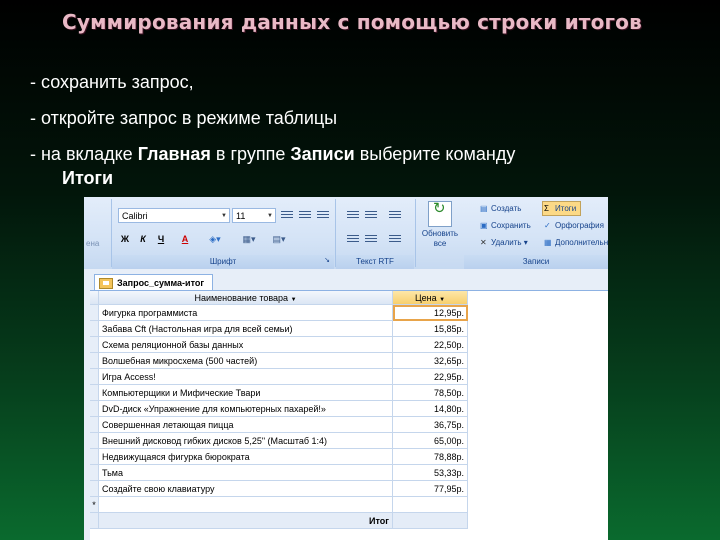 The width and height of the screenshot is (720, 540). What do you see at coordinates (546, 208) in the screenshot?
I see `sigma-icon: Σ` at bounding box center [546, 208].